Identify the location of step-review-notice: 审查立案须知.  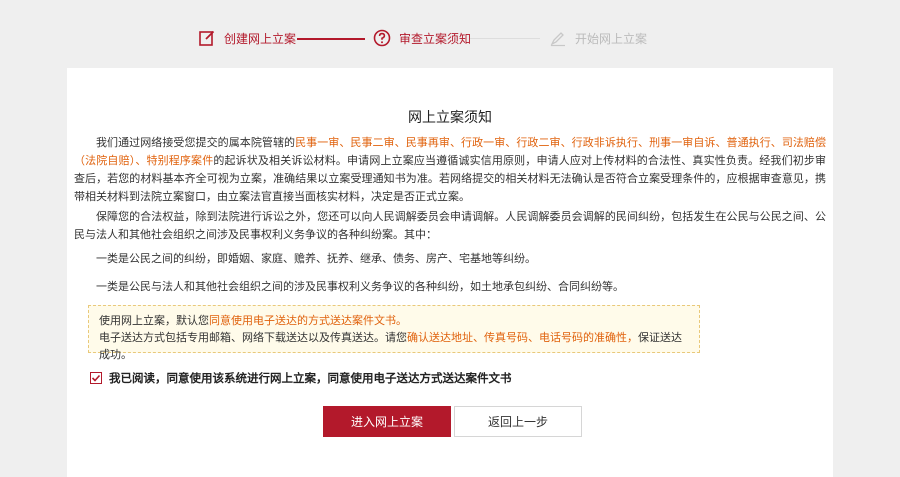
(422, 38).